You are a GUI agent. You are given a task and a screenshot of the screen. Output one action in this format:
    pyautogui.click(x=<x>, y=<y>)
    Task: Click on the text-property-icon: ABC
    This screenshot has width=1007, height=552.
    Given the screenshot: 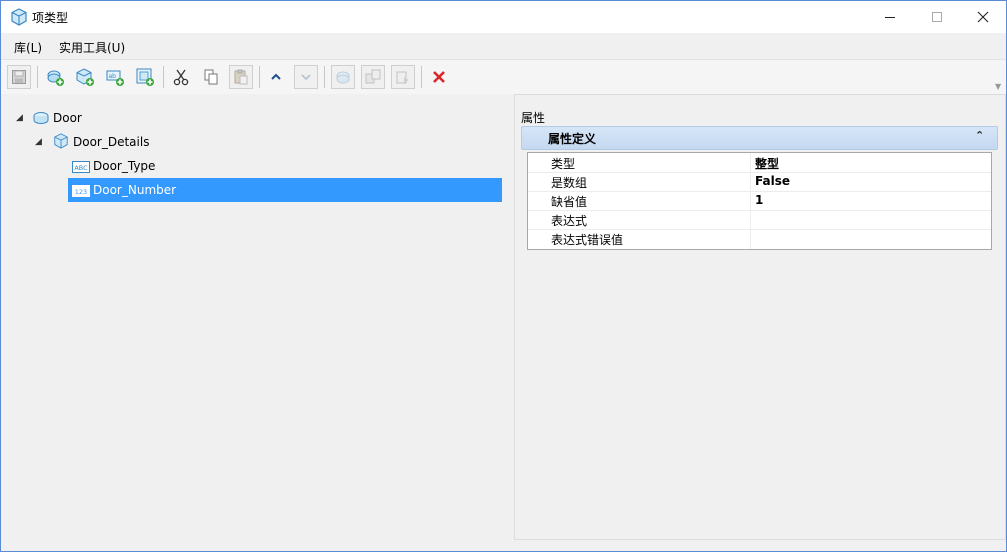 What is the action you would take?
    pyautogui.click(x=81, y=167)
    